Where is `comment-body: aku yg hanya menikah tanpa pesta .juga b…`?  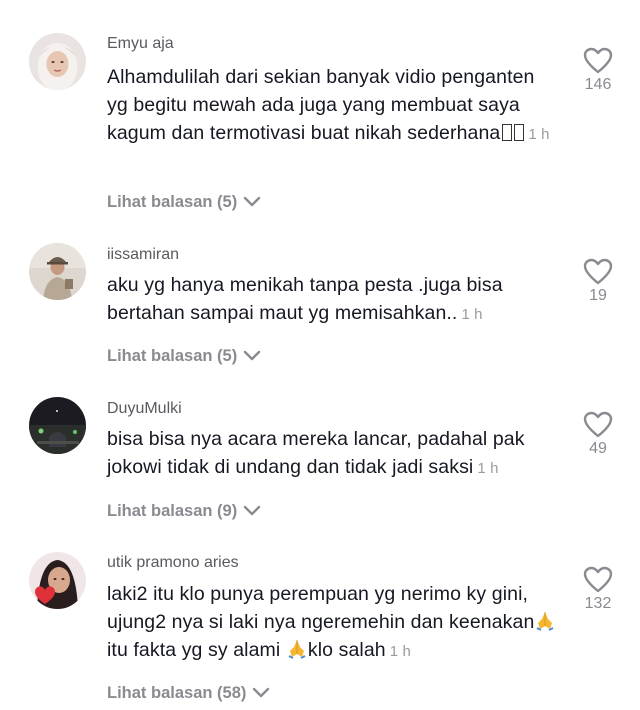 comment-body: aku yg hanya menikah tanpa pesta .juga b… is located at coordinates (305, 299).